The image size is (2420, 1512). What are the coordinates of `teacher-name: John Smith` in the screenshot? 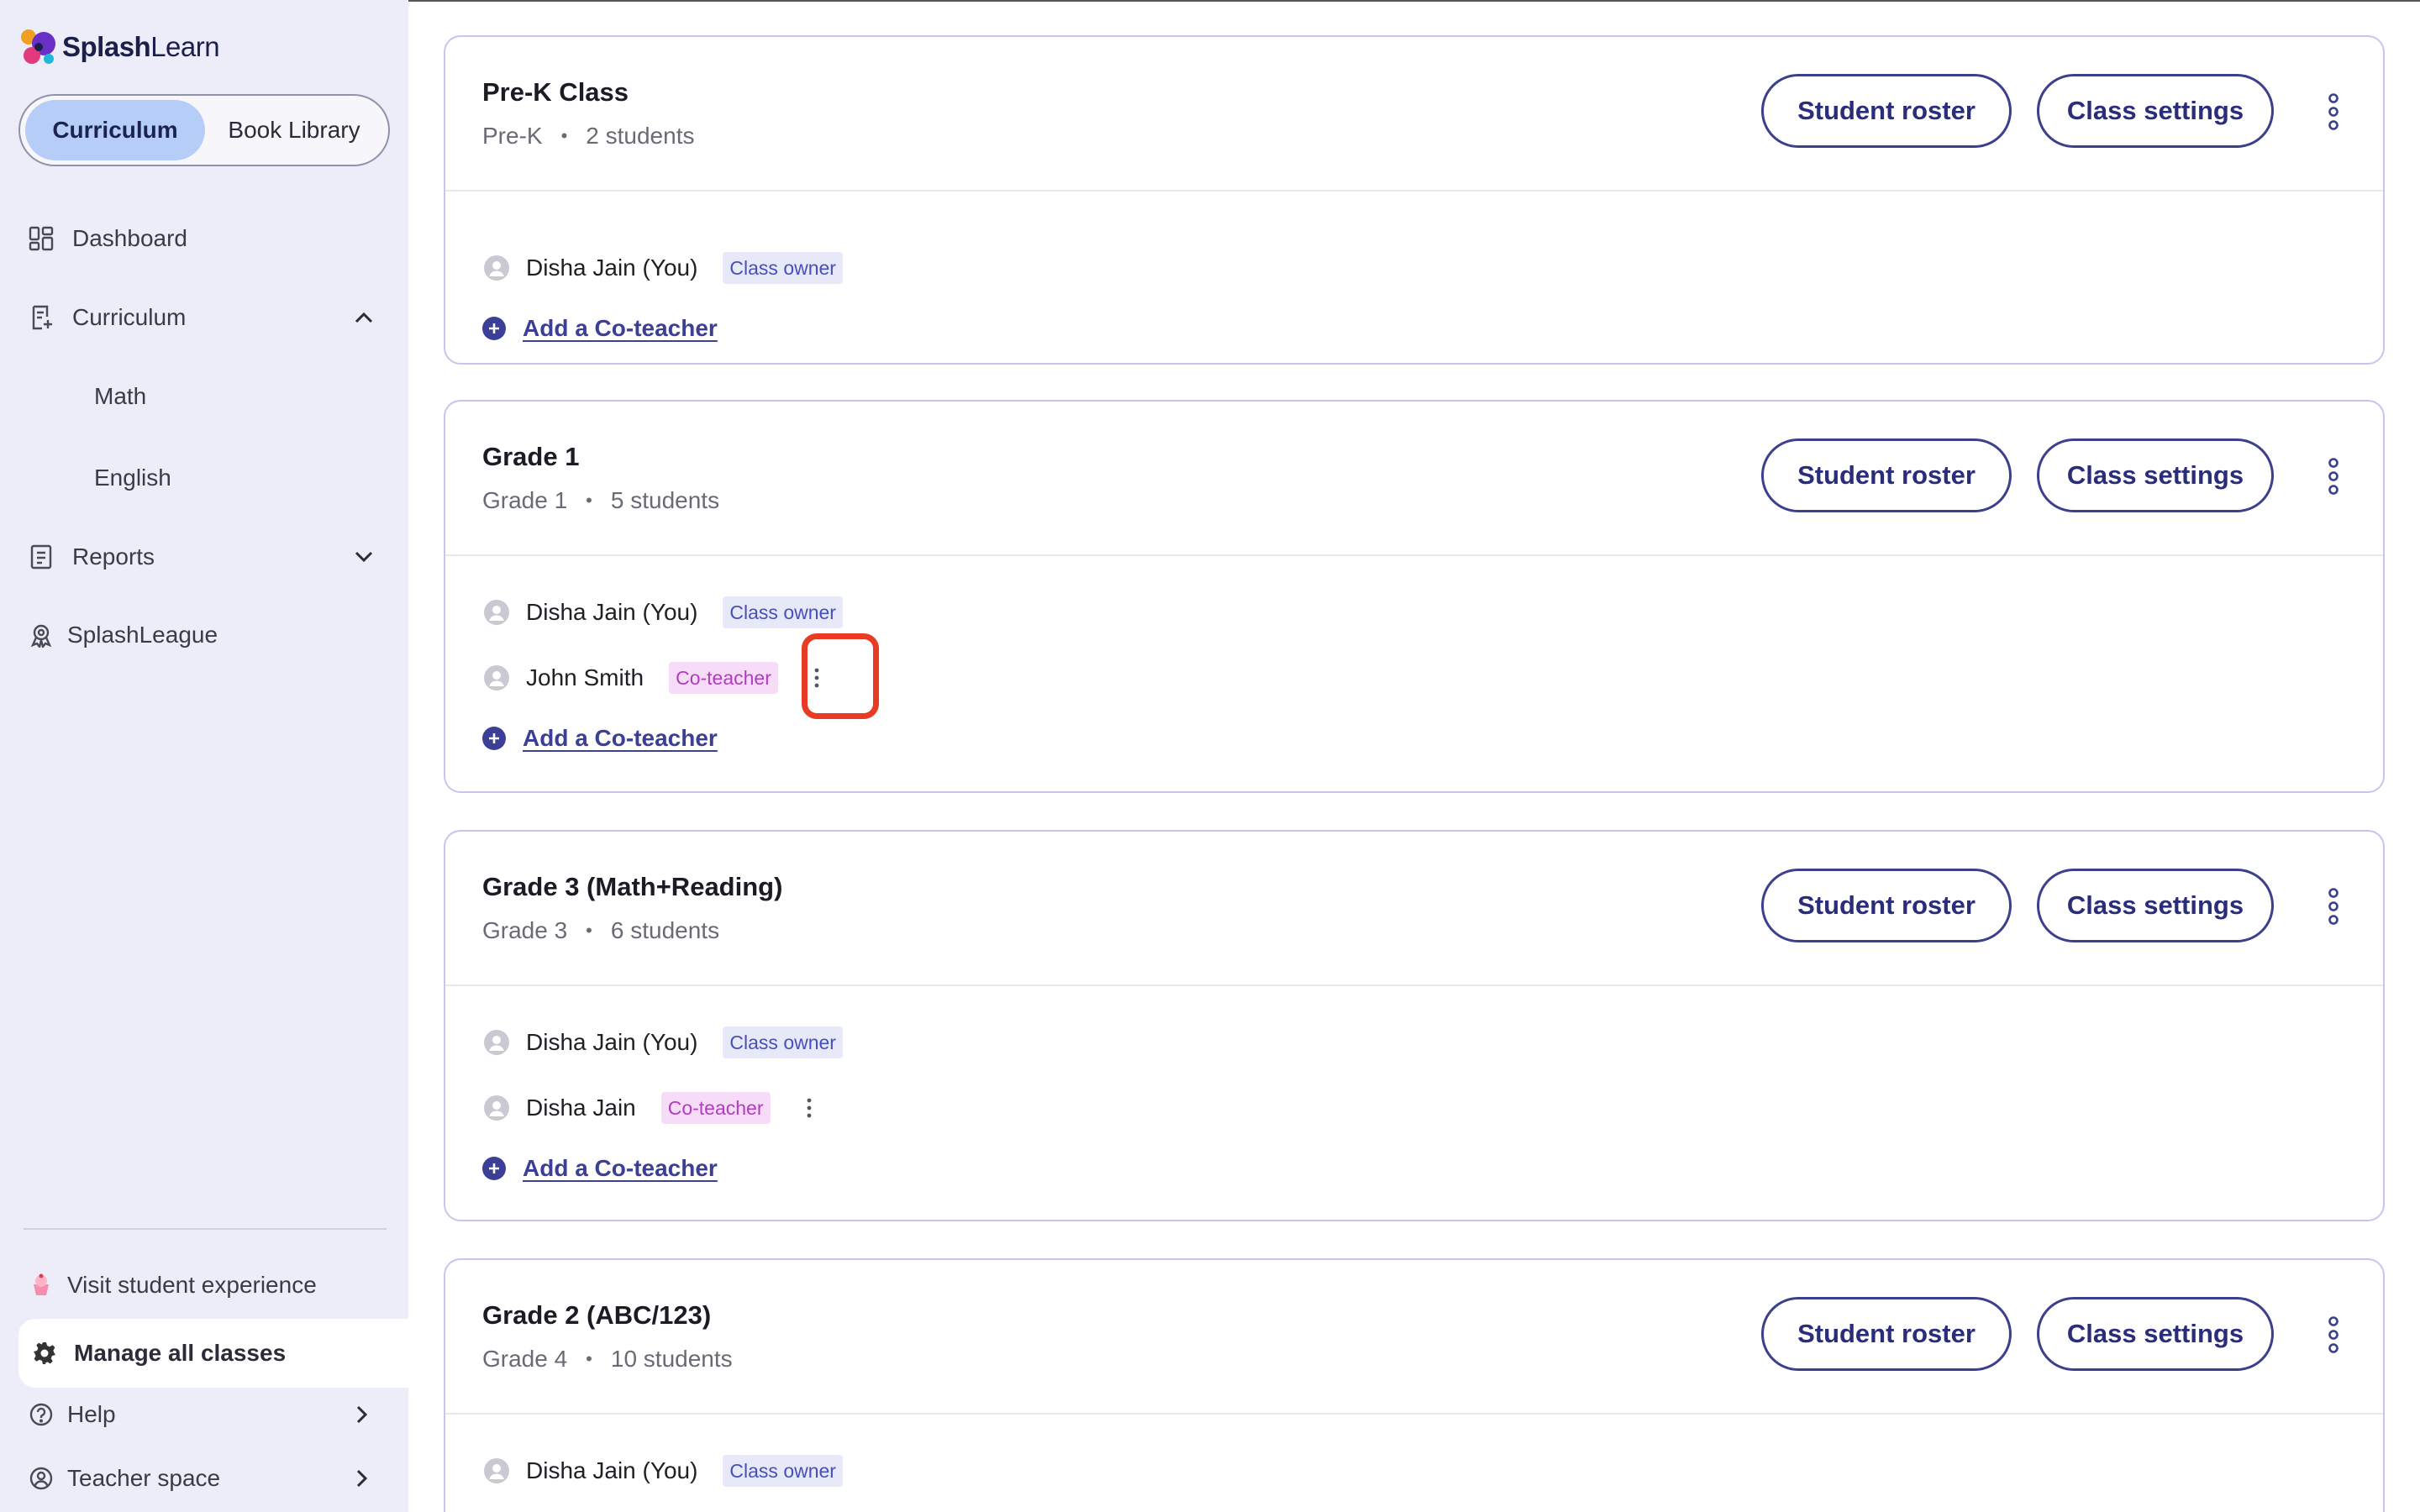 It's located at (585, 677).